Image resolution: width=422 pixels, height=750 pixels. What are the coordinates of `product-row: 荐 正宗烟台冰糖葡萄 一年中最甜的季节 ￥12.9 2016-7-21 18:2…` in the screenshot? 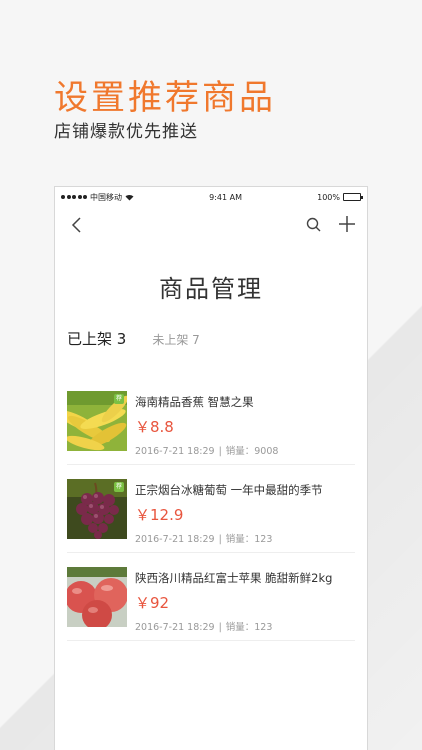 It's located at (211, 509).